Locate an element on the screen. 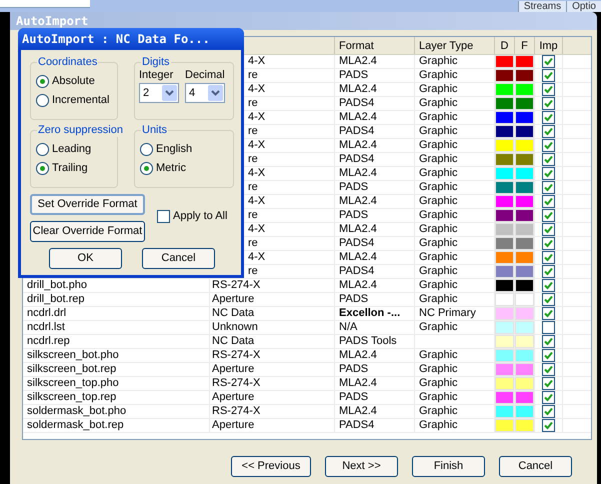  text-field is located at coordinates (45, 4).